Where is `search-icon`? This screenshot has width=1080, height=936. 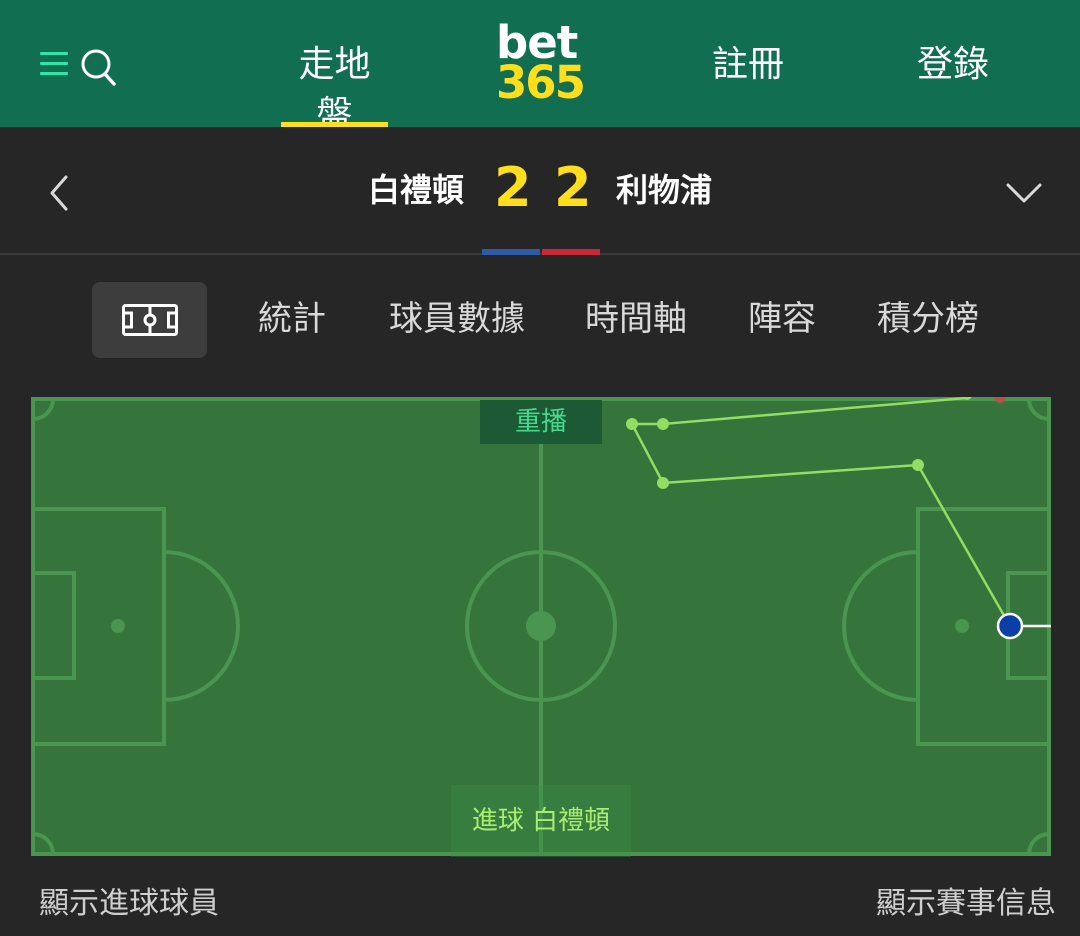 search-icon is located at coordinates (100, 68).